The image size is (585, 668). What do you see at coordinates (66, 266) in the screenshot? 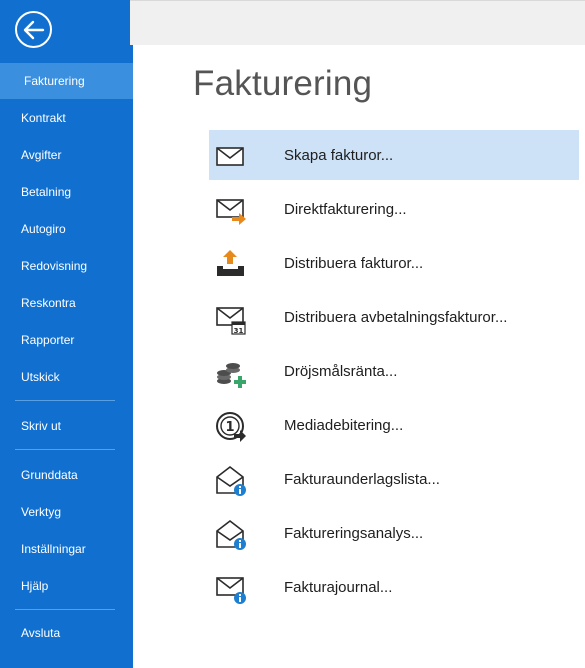
I see `sidebar-item-redovisning: Redovisning` at bounding box center [66, 266].